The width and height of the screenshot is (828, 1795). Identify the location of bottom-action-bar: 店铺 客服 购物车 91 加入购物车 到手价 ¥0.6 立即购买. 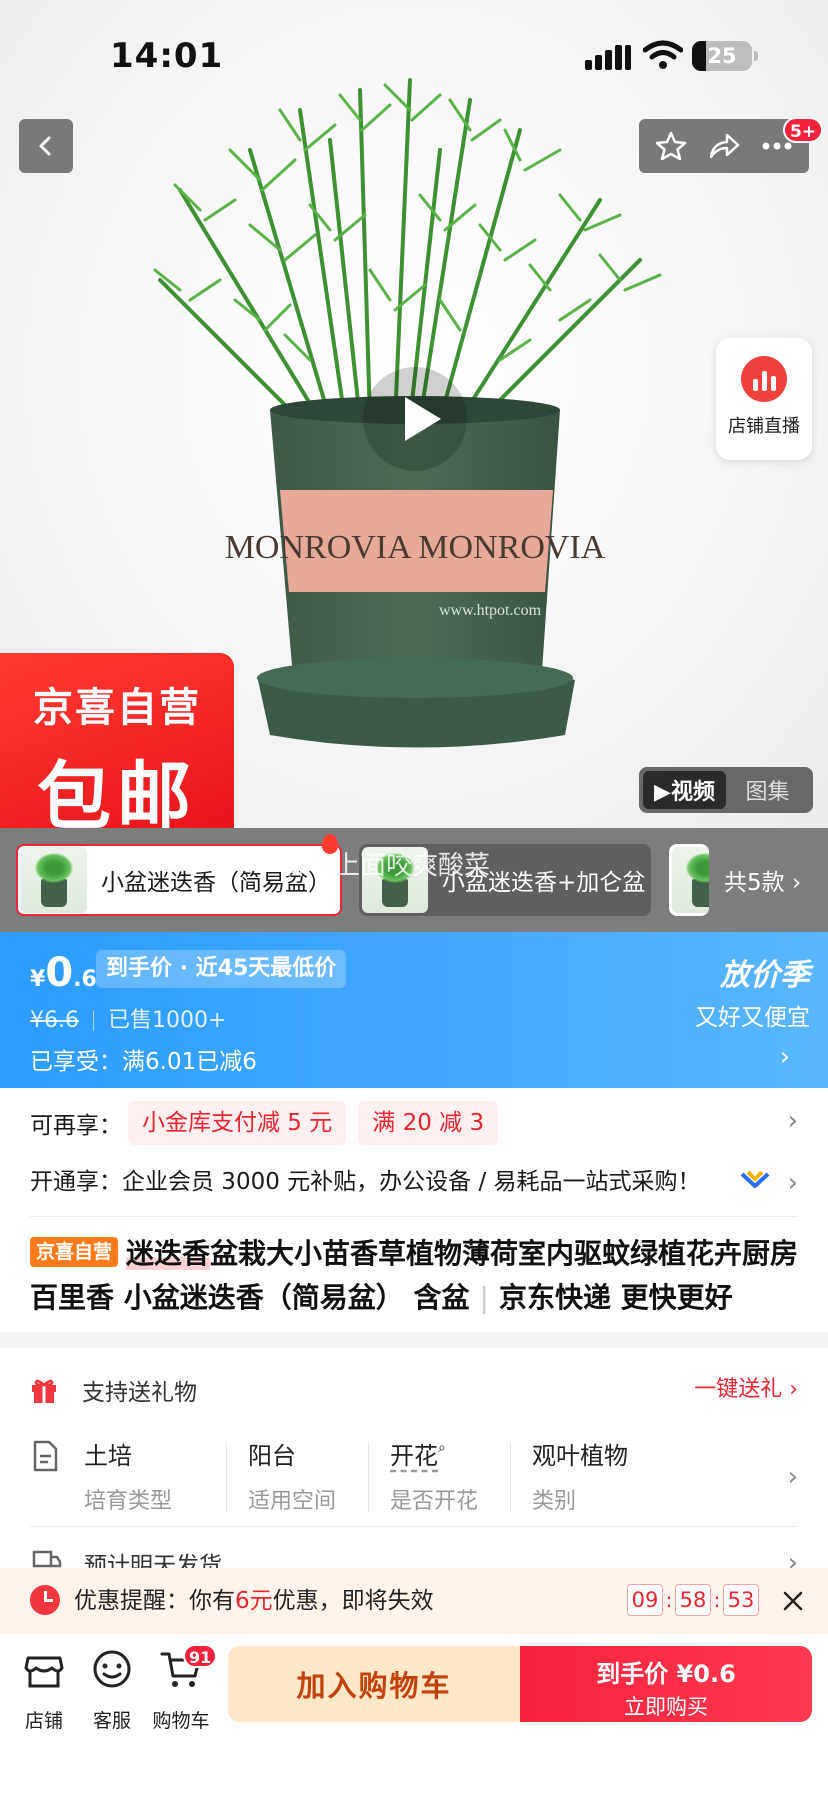
(414, 1714).